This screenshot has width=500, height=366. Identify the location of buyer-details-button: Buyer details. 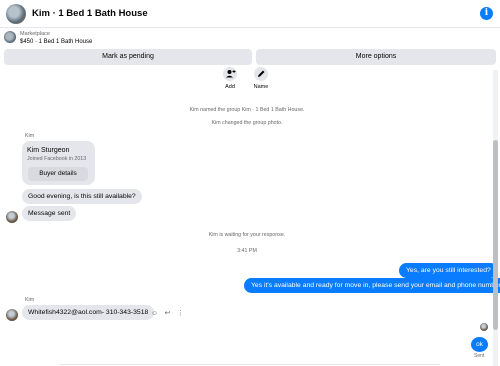
(58, 174).